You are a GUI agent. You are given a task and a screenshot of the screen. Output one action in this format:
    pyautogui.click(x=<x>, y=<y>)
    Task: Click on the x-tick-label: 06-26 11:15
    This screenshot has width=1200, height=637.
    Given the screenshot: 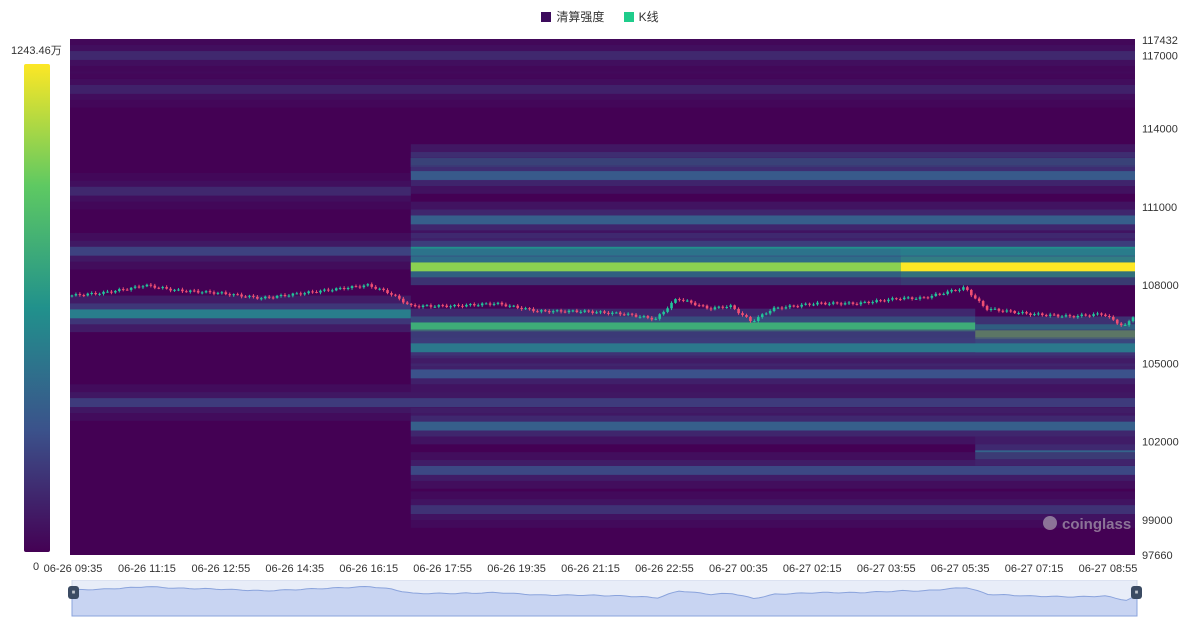 What is the action you would take?
    pyautogui.click(x=147, y=569)
    